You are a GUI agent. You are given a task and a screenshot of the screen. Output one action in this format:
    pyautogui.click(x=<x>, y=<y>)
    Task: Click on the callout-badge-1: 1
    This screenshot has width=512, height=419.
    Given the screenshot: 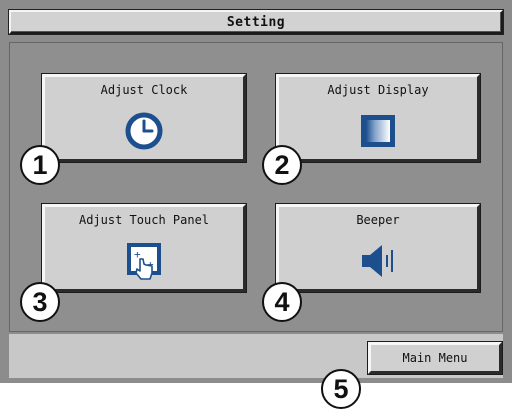 What is the action you would take?
    pyautogui.click(x=40, y=165)
    